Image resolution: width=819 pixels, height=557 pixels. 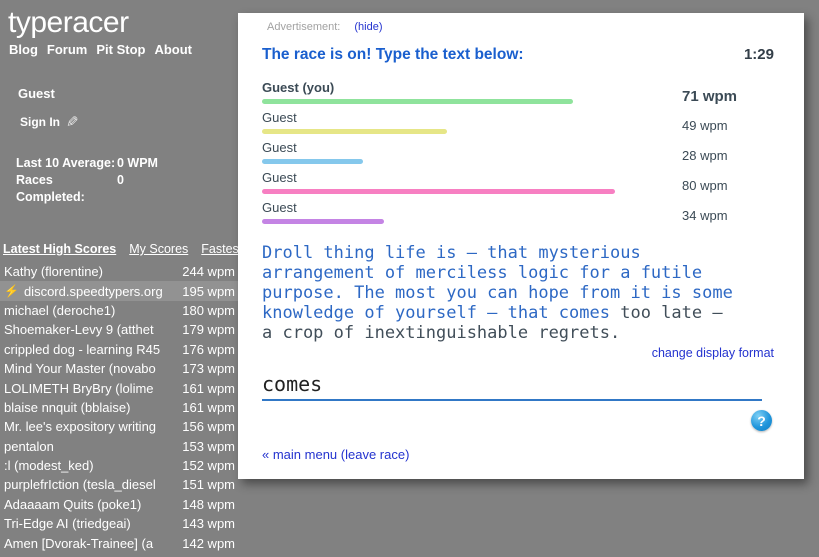 I want to click on menu-row: « main menu (leave race), so click(x=518, y=454).